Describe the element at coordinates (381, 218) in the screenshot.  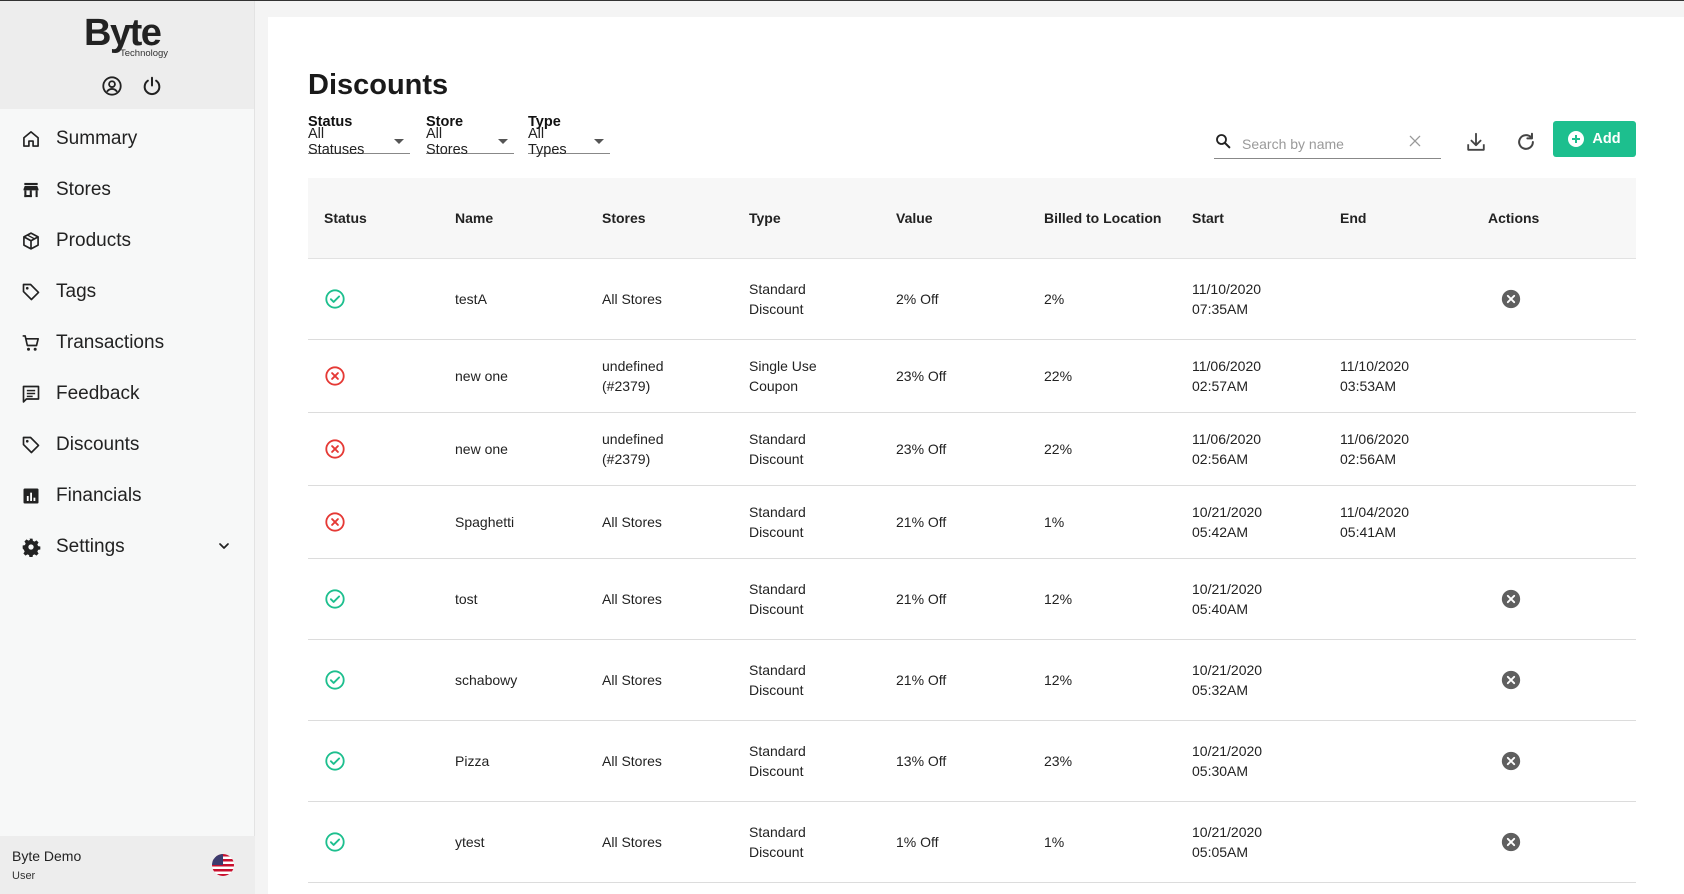
I see `column-header-status: Status` at that location.